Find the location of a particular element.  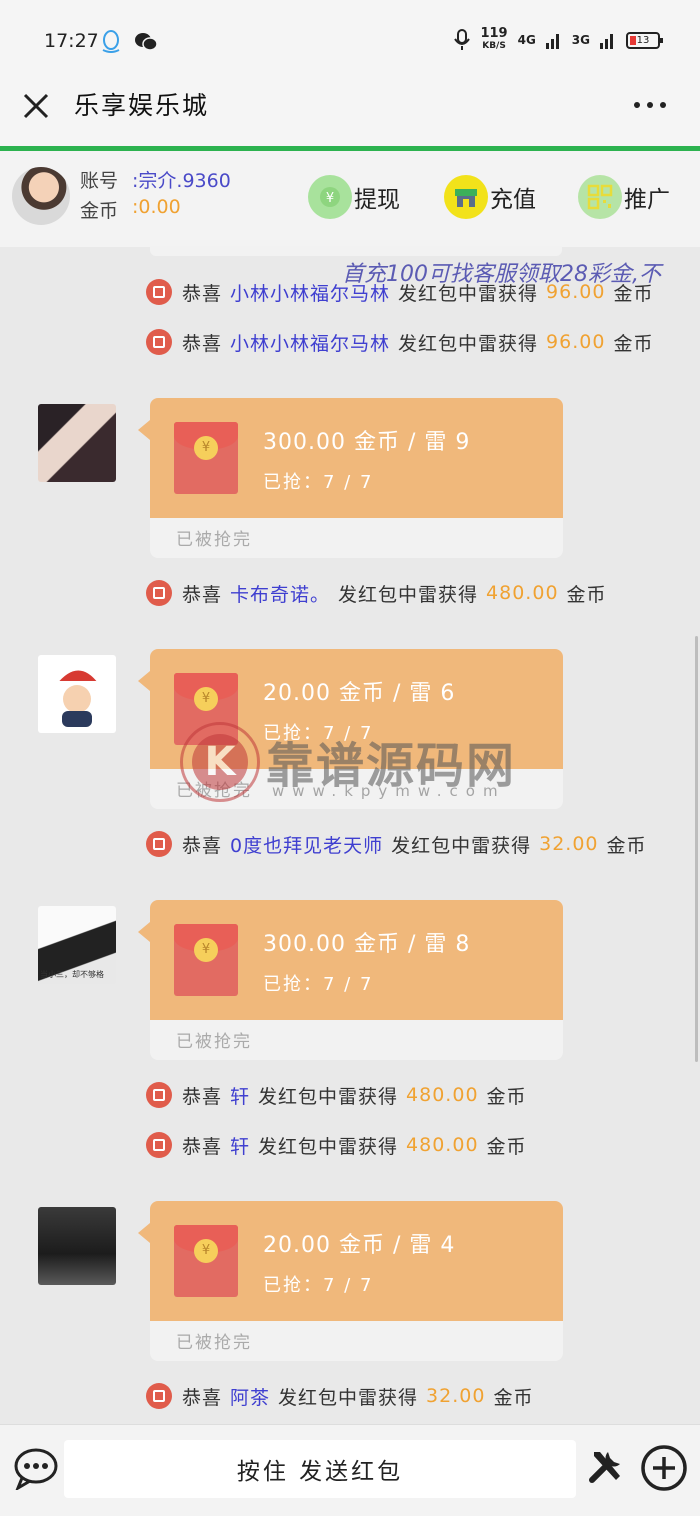

redpacket-card: ¥ 20.00 金币 / 雷 4 已抢：7 / 7 已被抢完 is located at coordinates (350, 1281).